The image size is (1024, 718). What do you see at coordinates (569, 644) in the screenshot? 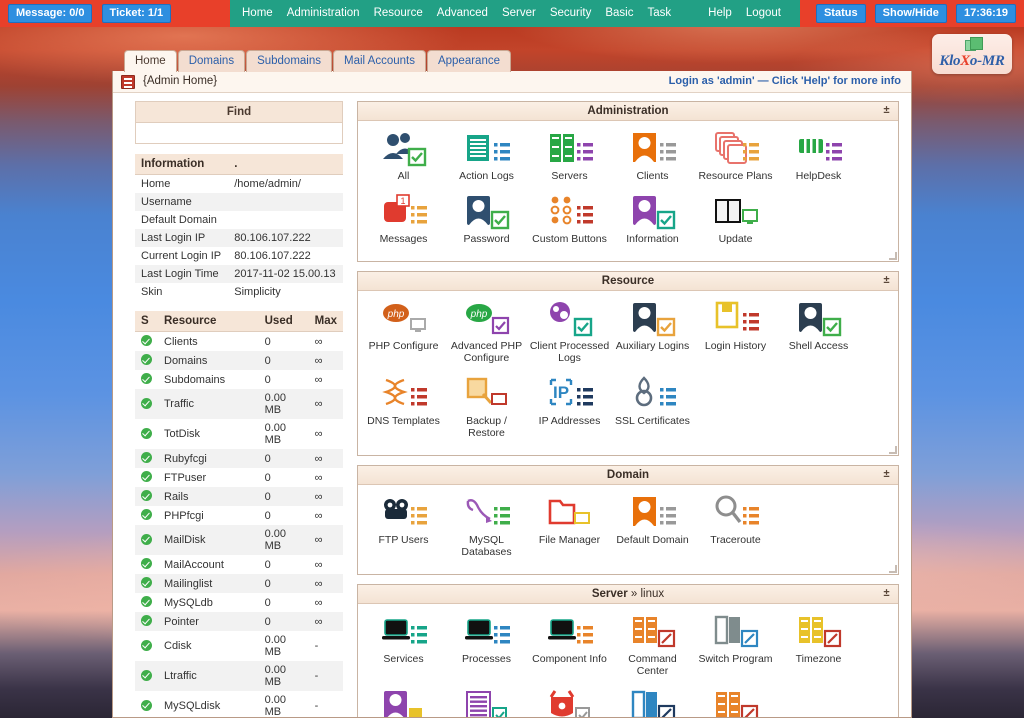
I see `panel-item-component-info: Component Info` at bounding box center [569, 644].